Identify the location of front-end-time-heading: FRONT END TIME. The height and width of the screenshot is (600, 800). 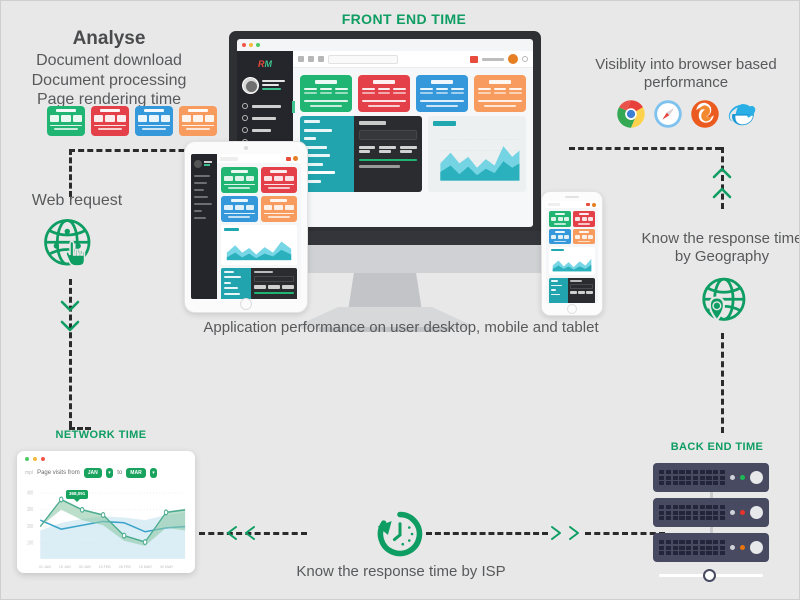
(404, 19).